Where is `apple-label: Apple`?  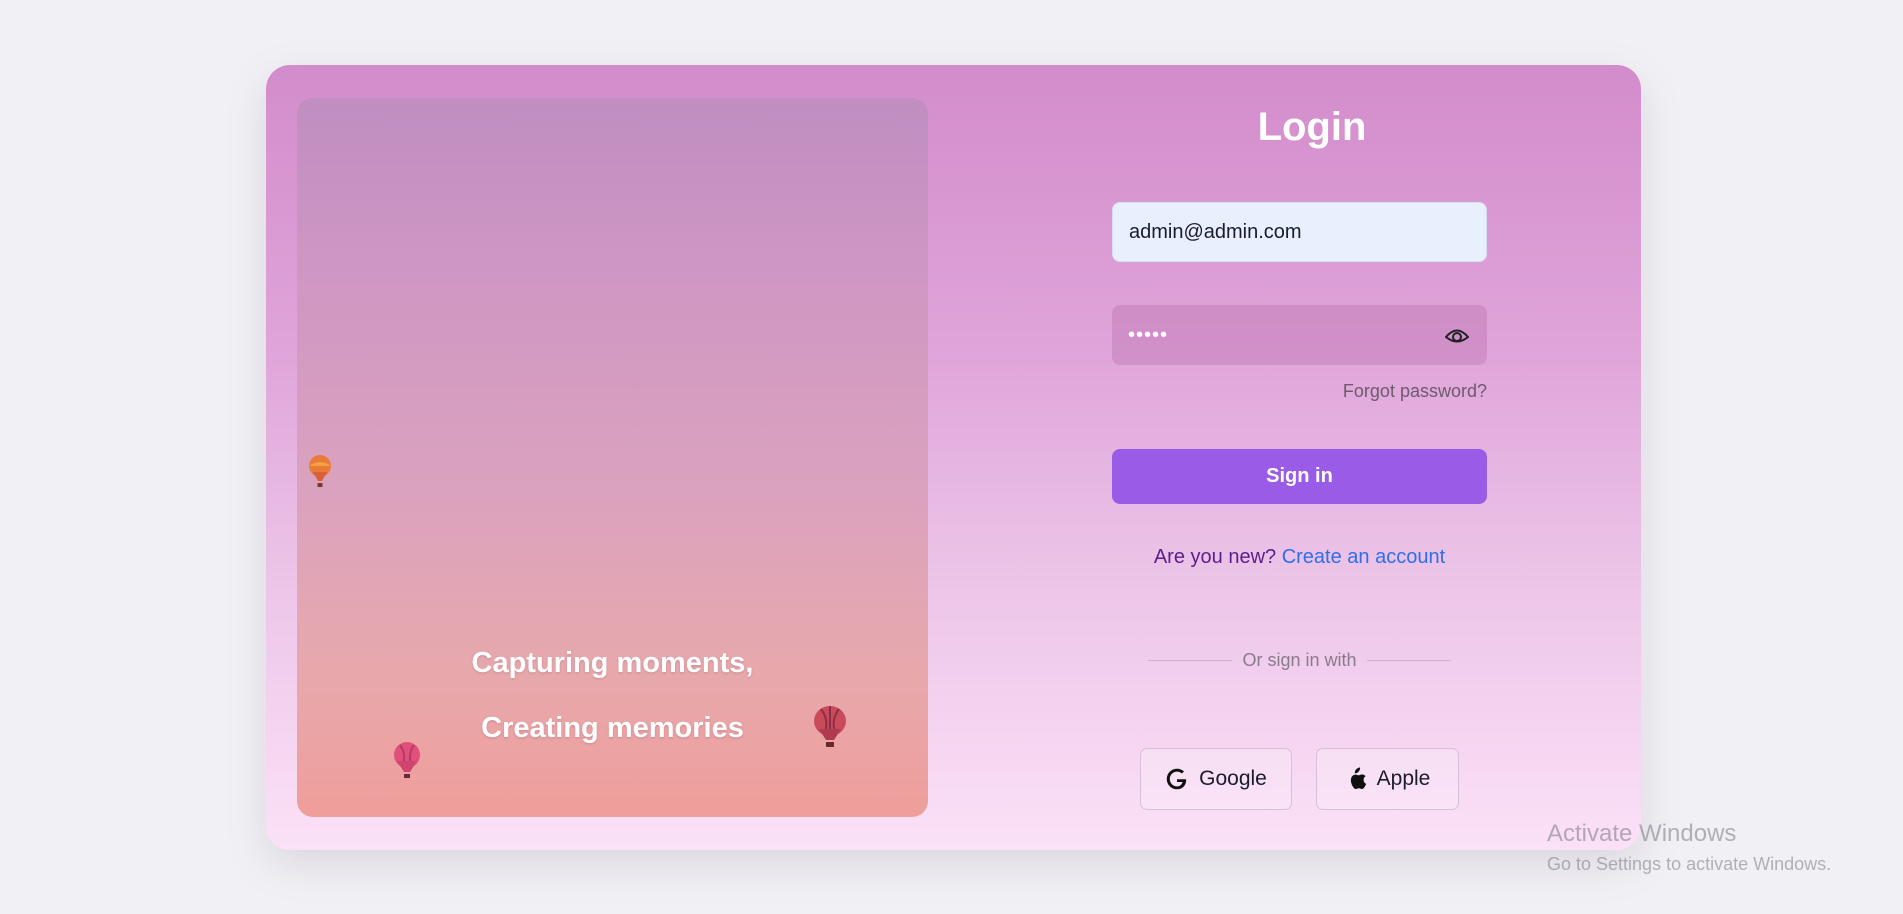
apple-label: Apple is located at coordinates (1403, 778).